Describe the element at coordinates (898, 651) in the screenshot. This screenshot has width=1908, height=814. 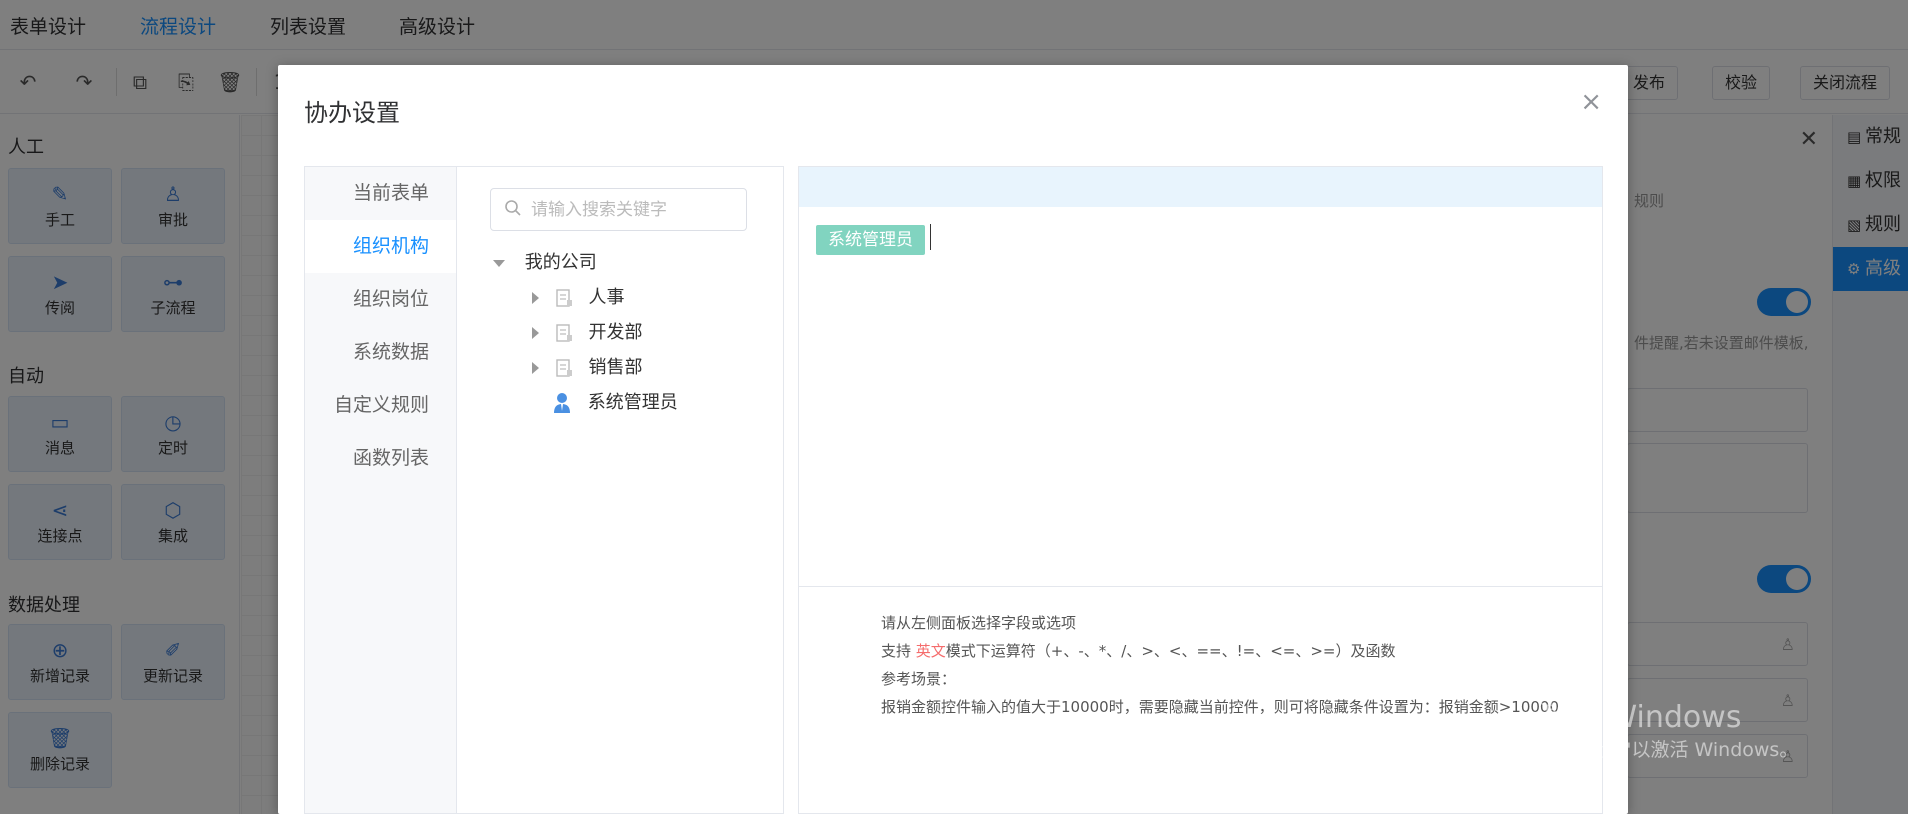
I see `help-text-segment: 支持` at that location.